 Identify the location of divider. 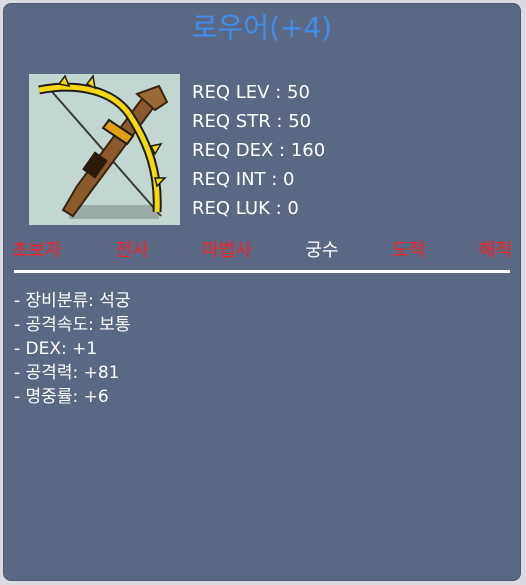
(262, 271).